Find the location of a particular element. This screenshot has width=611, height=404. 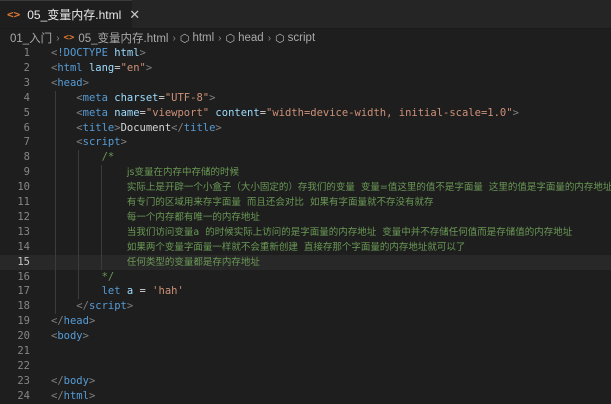

breadcrumb-head-label: head is located at coordinates (251, 38).